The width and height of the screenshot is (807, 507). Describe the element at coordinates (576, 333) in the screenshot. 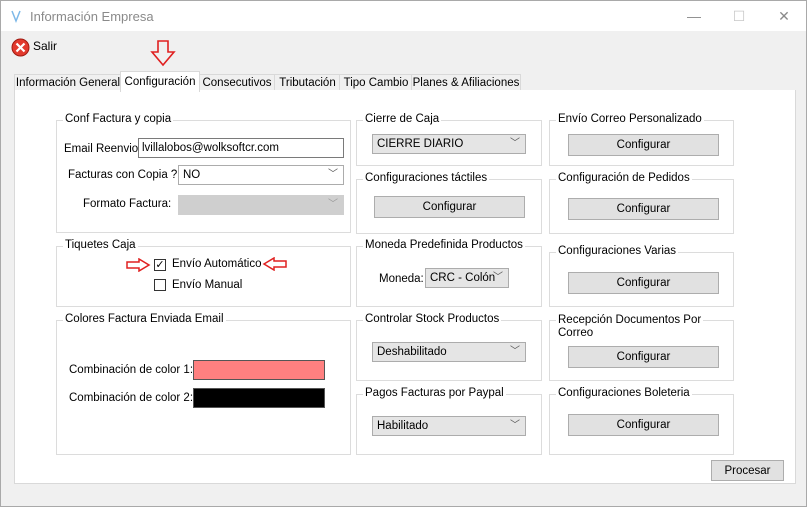

I see `recepcion-title-line2: Correo` at that location.